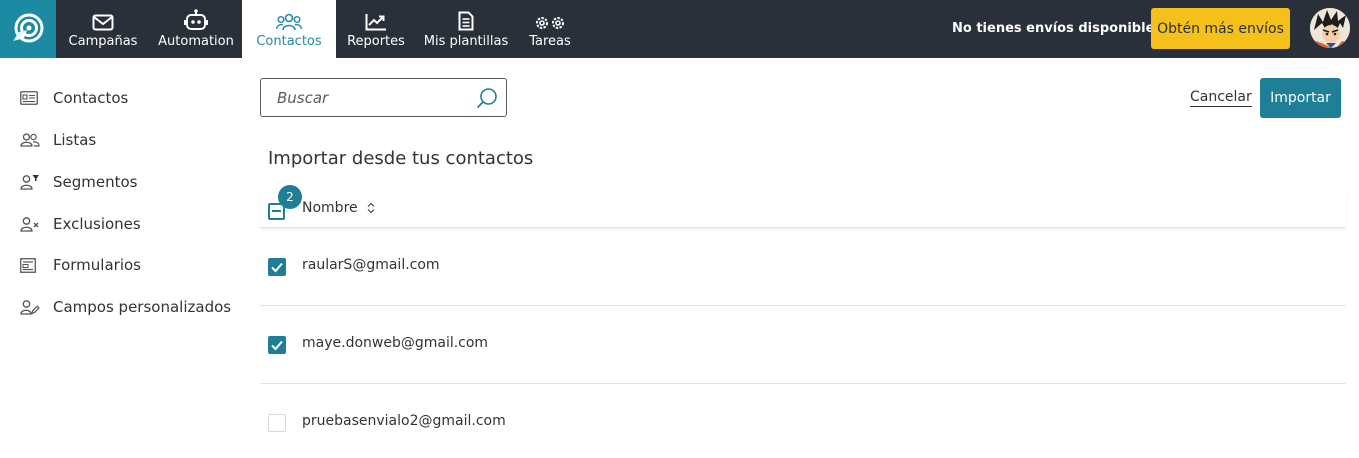  I want to click on page-title: Importar desde tus contactos, so click(401, 158).